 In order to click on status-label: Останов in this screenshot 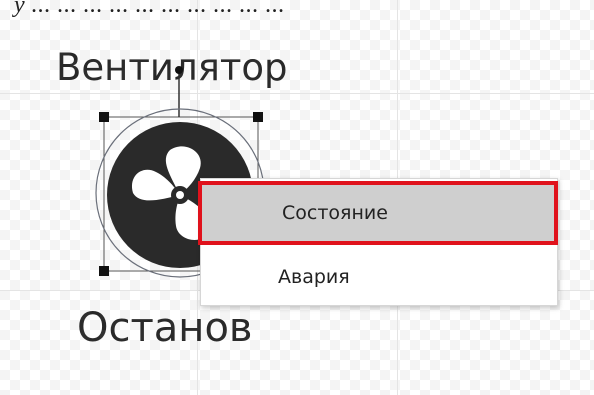, I will do `click(165, 328)`.